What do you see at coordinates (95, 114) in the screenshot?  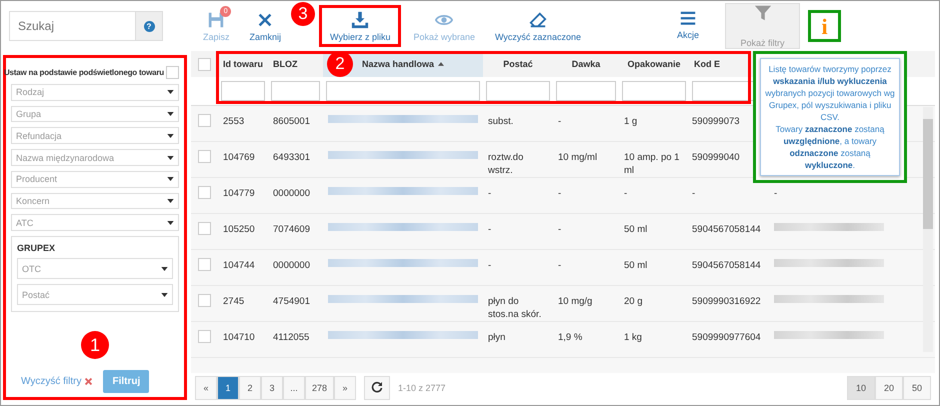 I see `dropdown: Grupa` at bounding box center [95, 114].